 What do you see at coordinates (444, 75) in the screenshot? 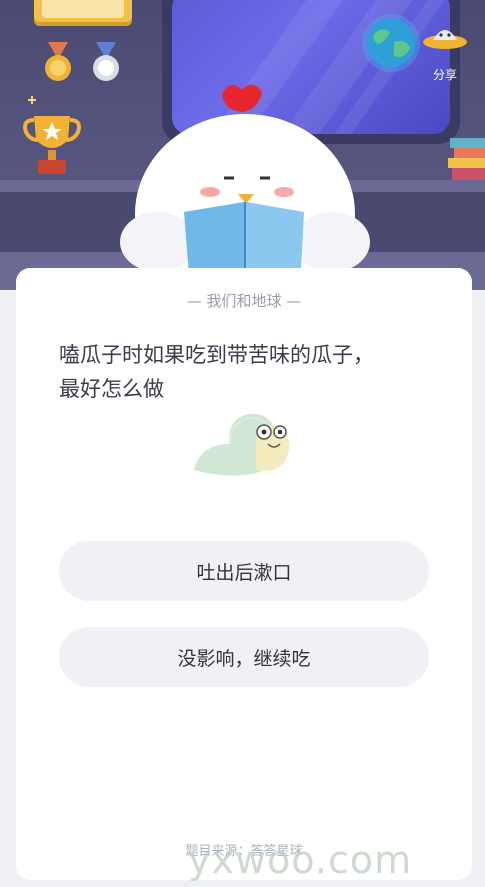
I see `share-label: 分享` at bounding box center [444, 75].